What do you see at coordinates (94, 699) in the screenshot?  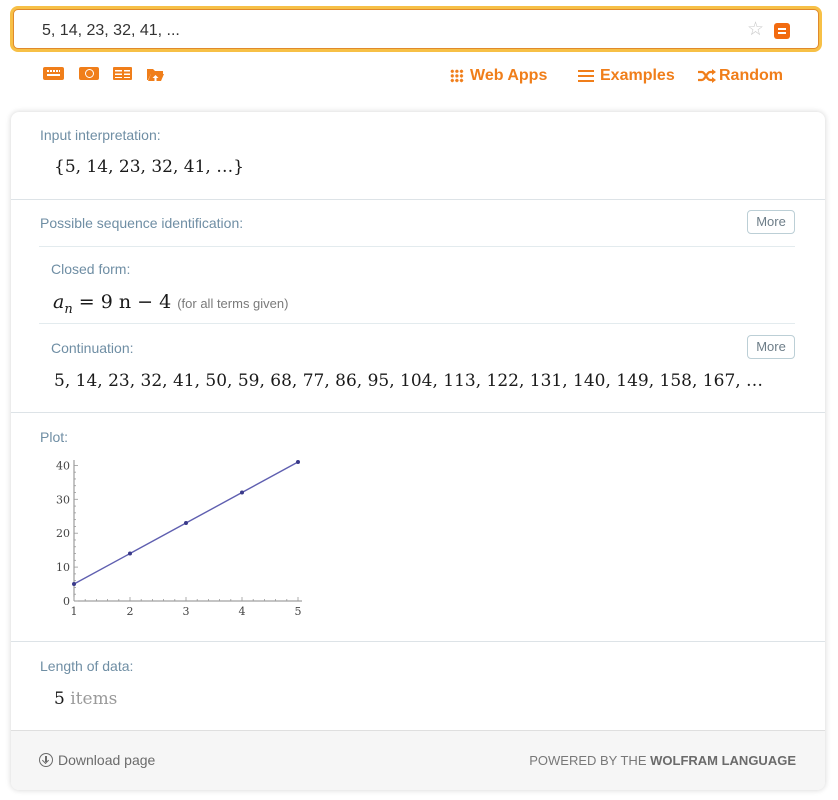 I see `length-unit: items` at bounding box center [94, 699].